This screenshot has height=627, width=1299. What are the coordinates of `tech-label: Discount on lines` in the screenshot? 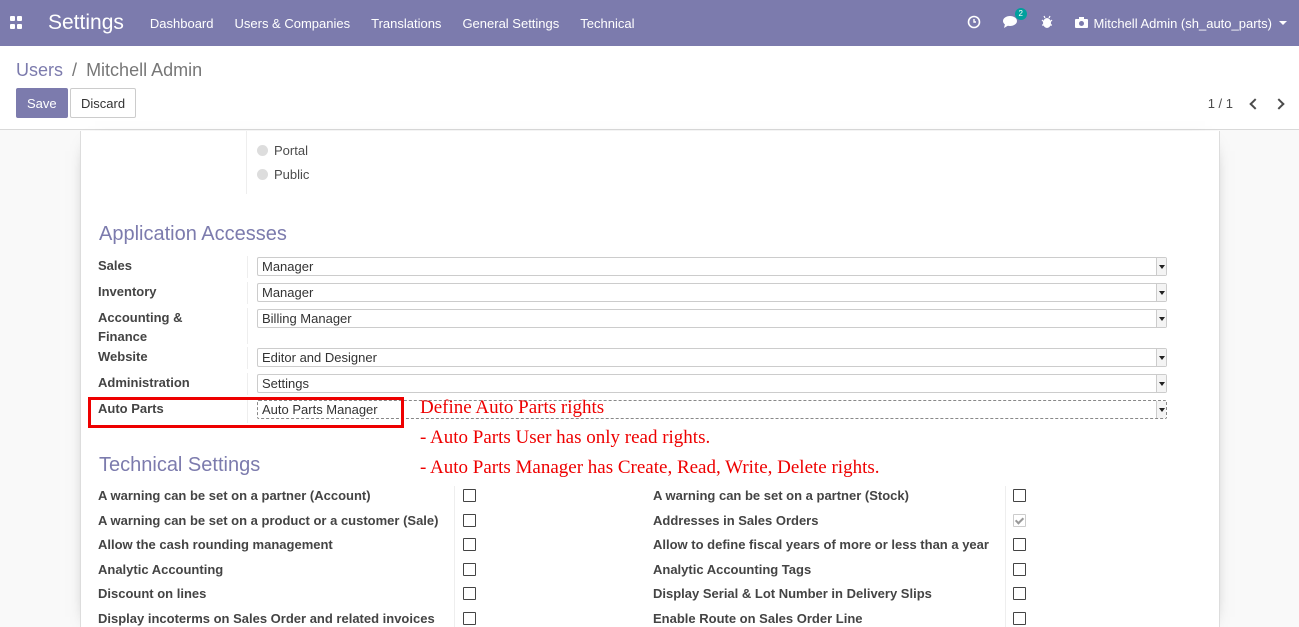 It's located at (152, 593).